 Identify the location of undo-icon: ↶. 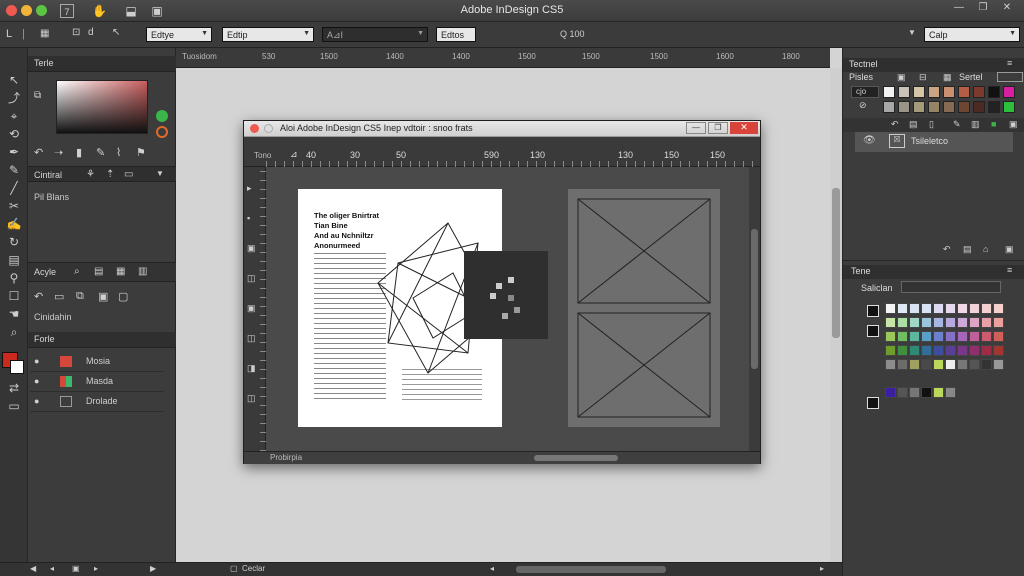
(38, 296).